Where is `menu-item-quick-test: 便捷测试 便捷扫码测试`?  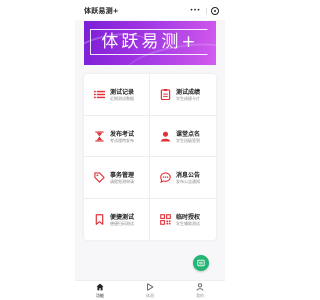 menu-item-quick-test: 便捷测试 便捷扫码测试 is located at coordinates (117, 219).